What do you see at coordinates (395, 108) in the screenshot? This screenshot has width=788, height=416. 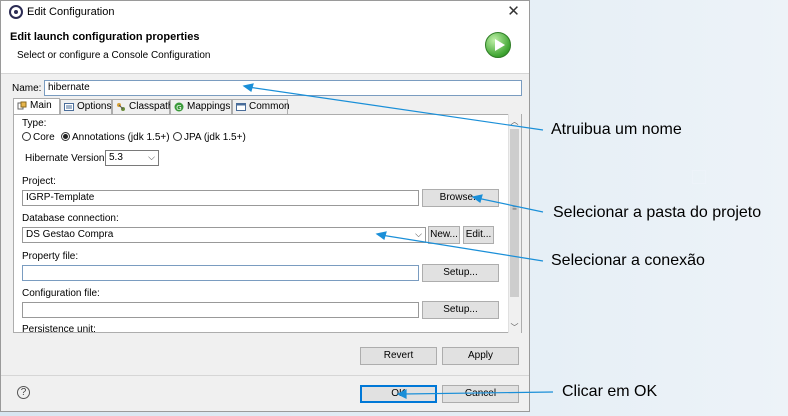 I see `annotation-line-name` at bounding box center [395, 108].